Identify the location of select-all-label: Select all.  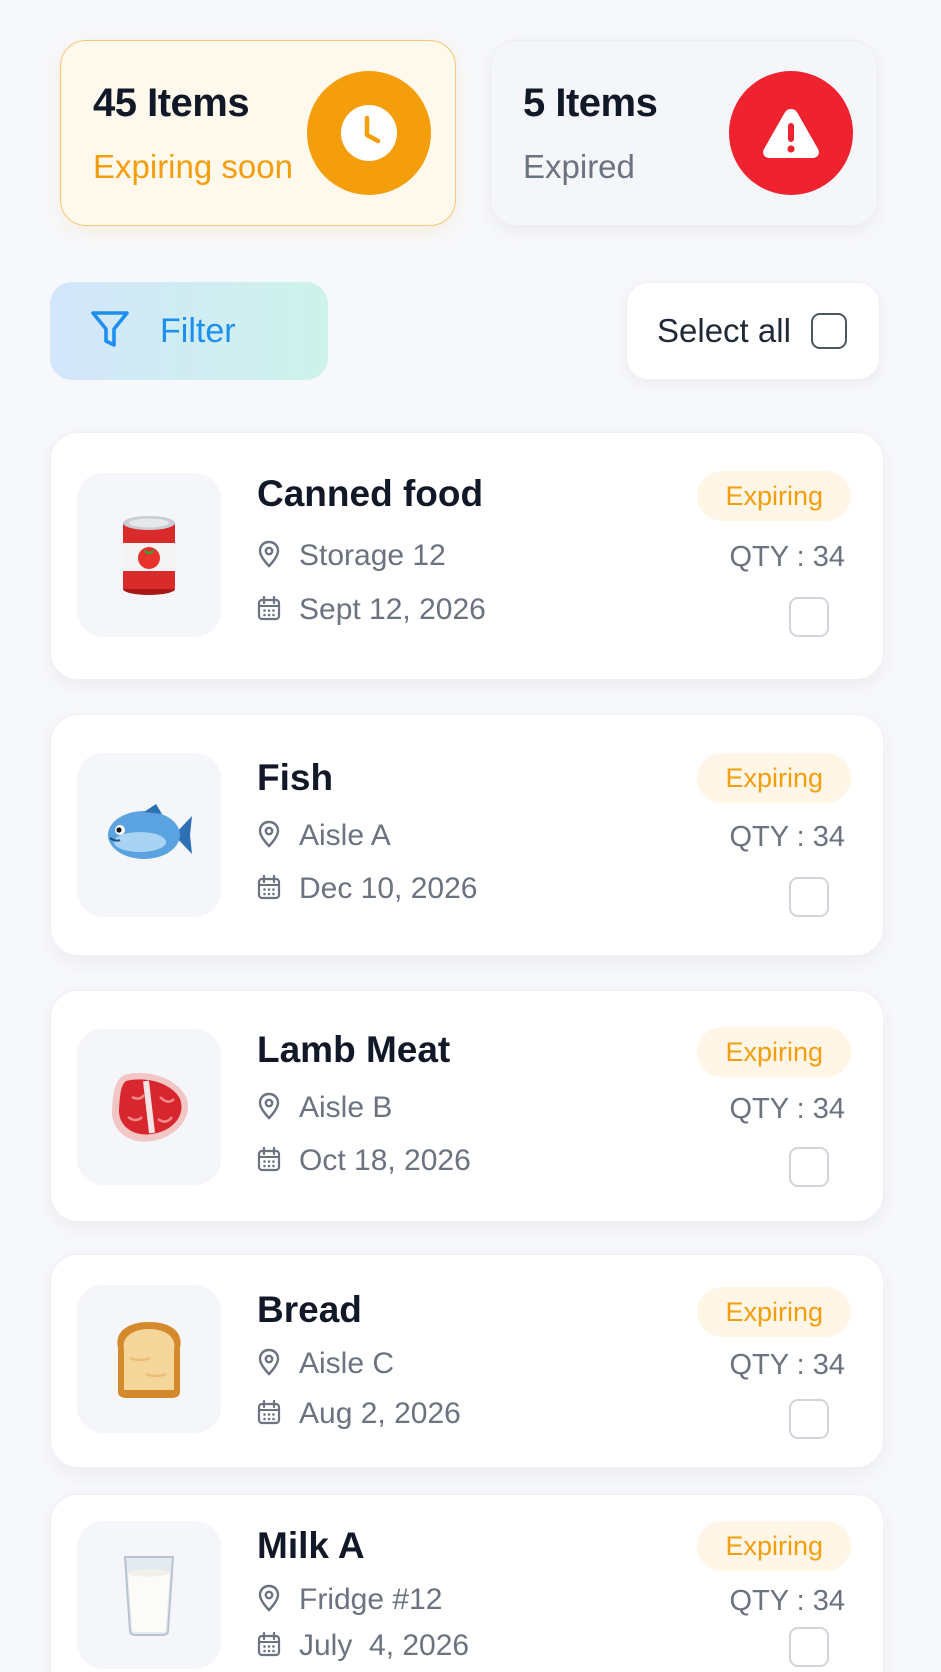
(724, 330).